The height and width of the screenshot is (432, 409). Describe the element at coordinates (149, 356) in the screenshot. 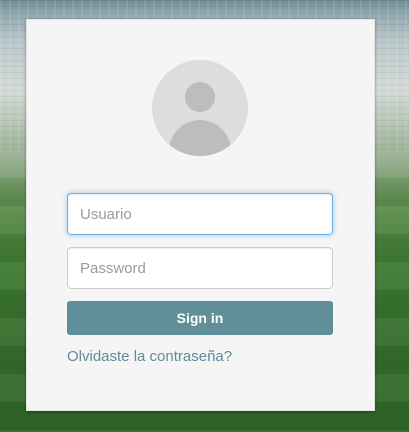

I see `forgot-password-link: Olvidaste la contraseña?` at that location.